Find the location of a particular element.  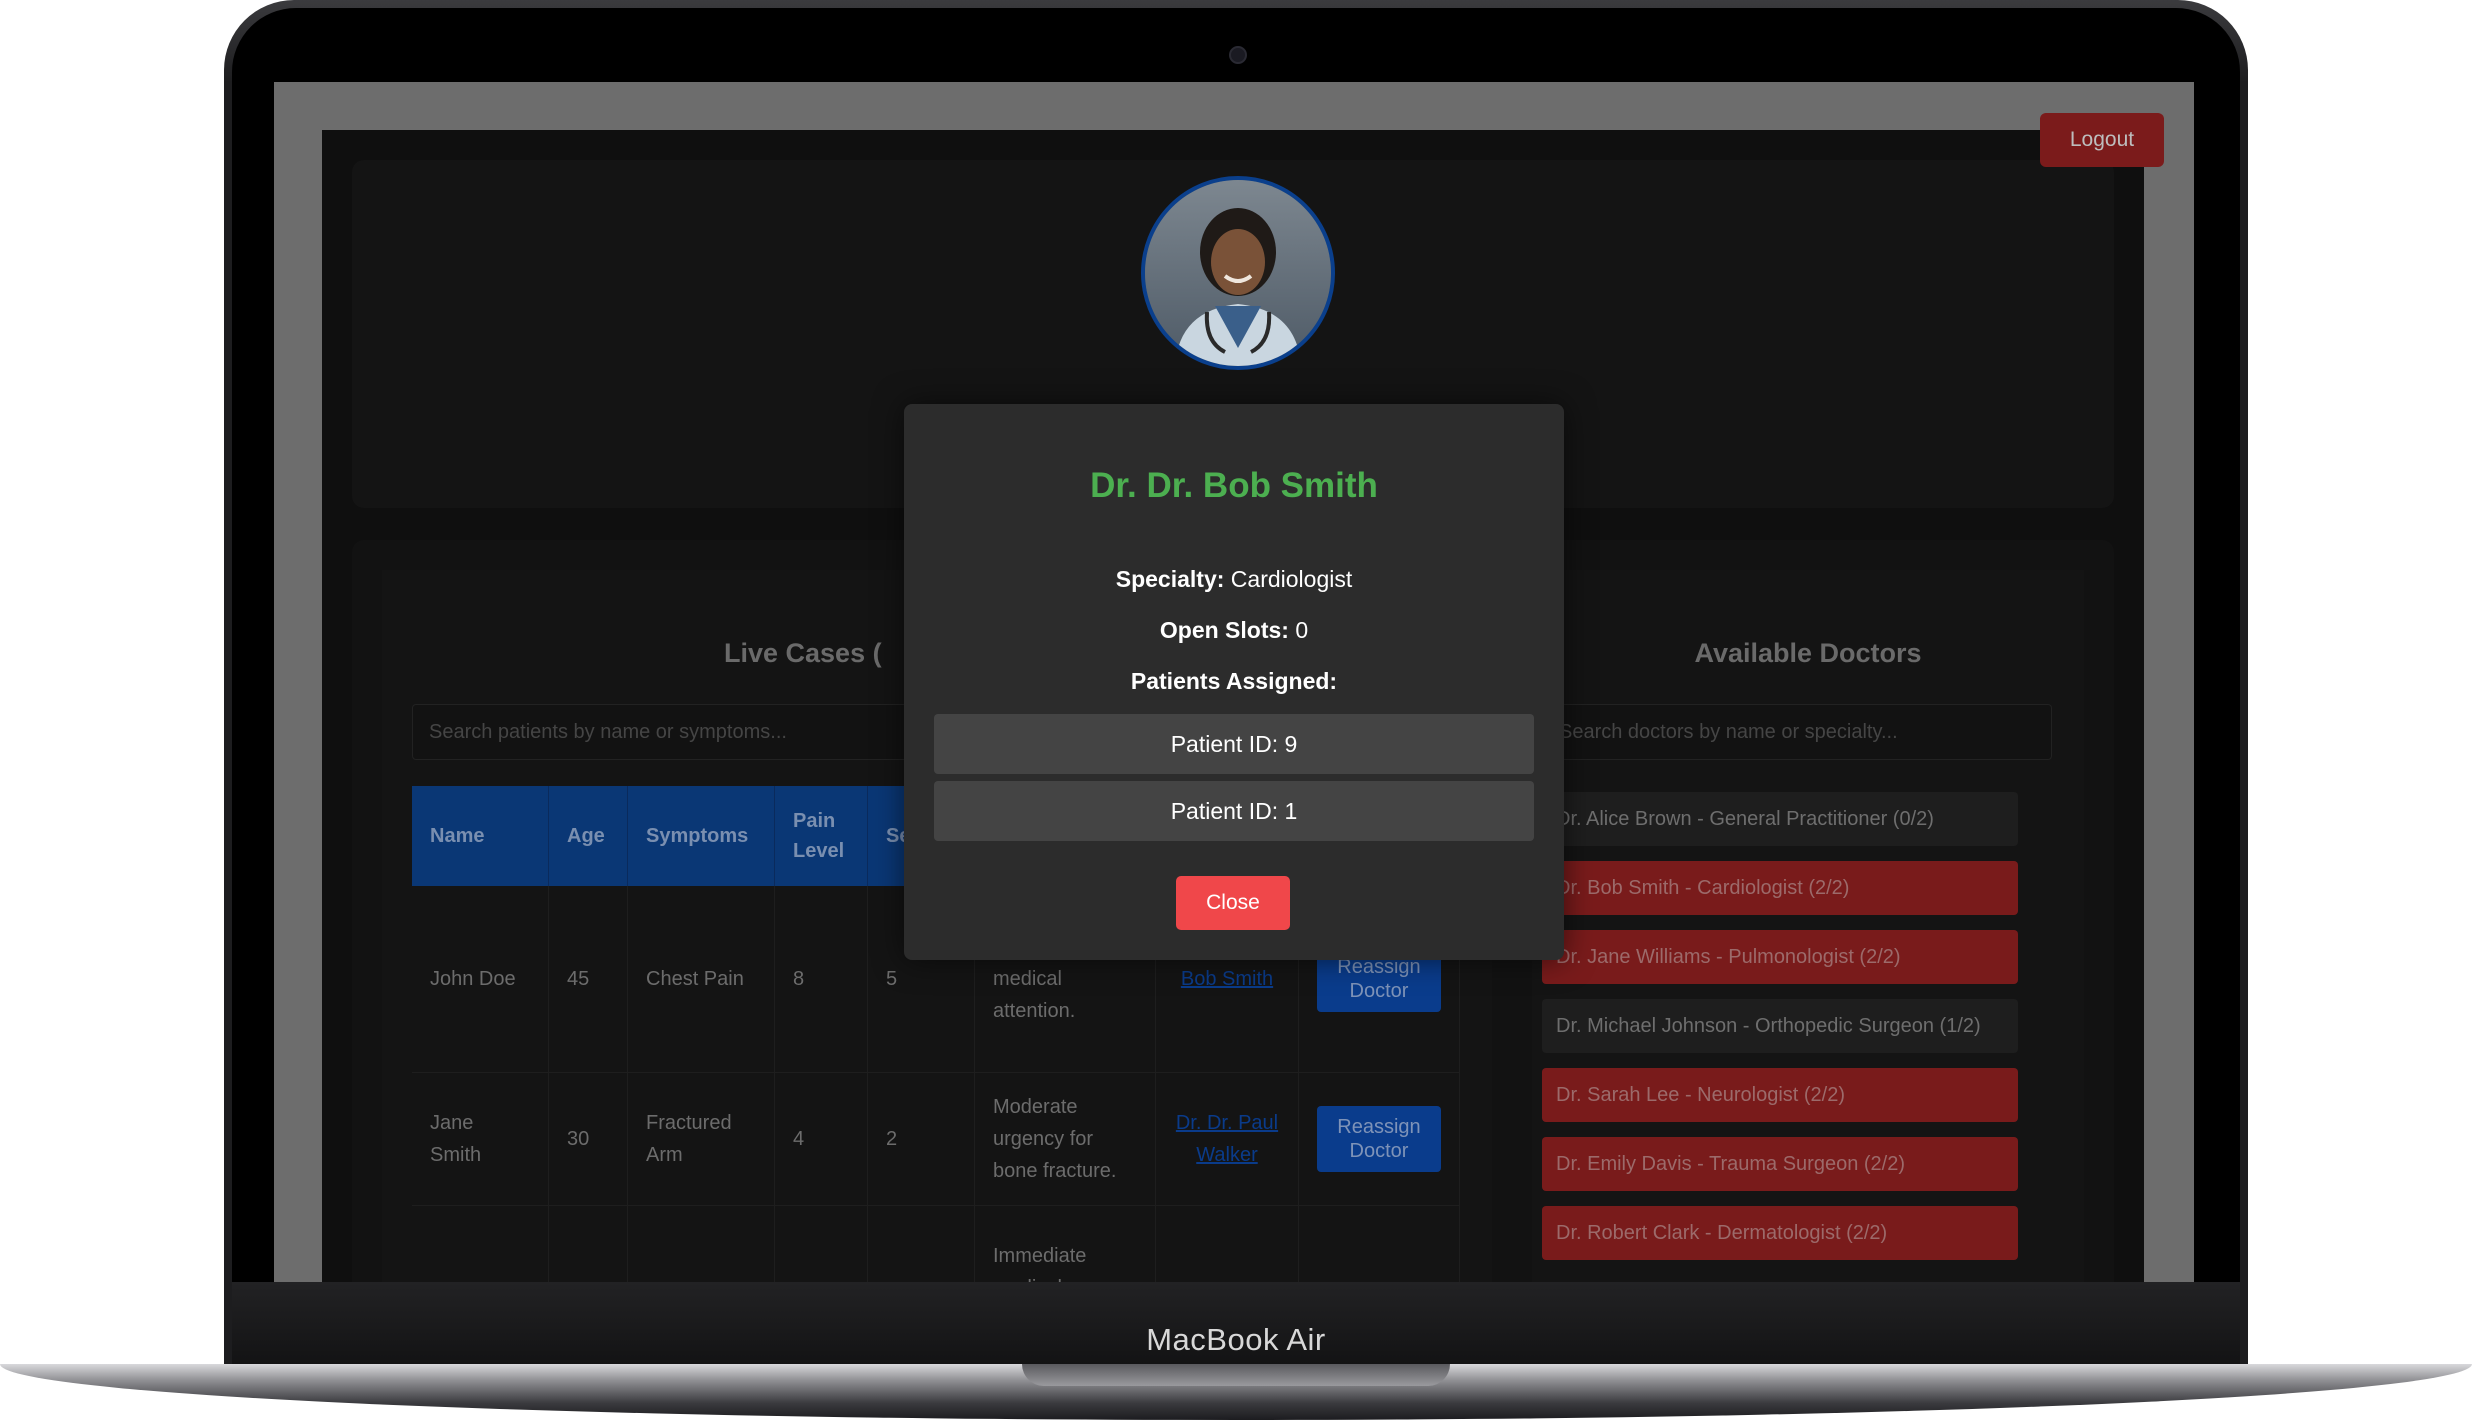

specialty-value: Cardiologist is located at coordinates (1291, 579).